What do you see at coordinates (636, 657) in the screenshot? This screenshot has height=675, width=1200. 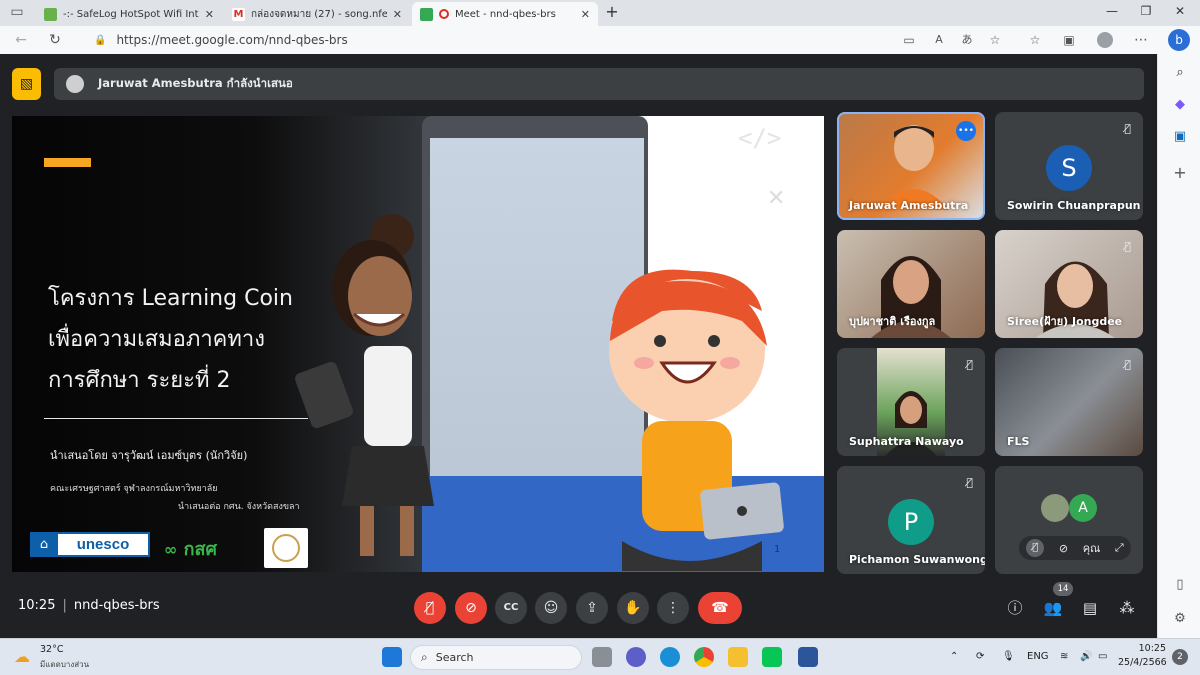 I see `teams-chat-icon` at bounding box center [636, 657].